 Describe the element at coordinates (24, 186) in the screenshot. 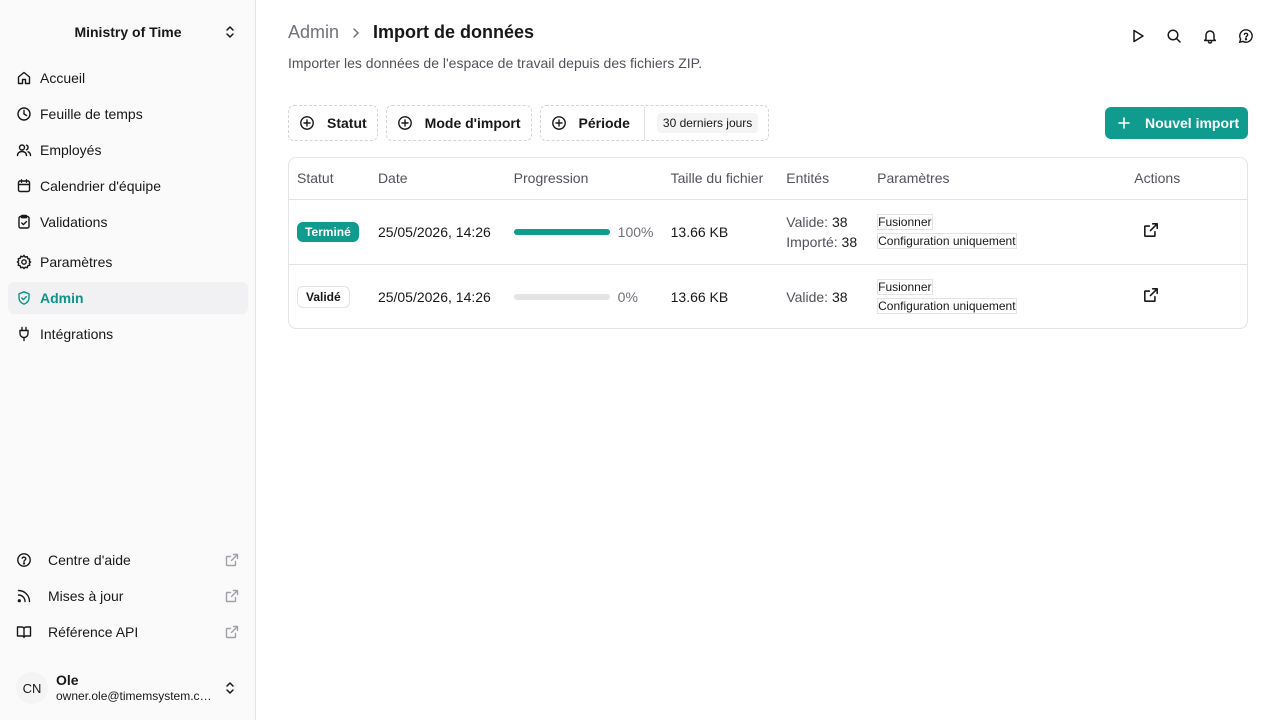

I see `calendar-icon` at that location.